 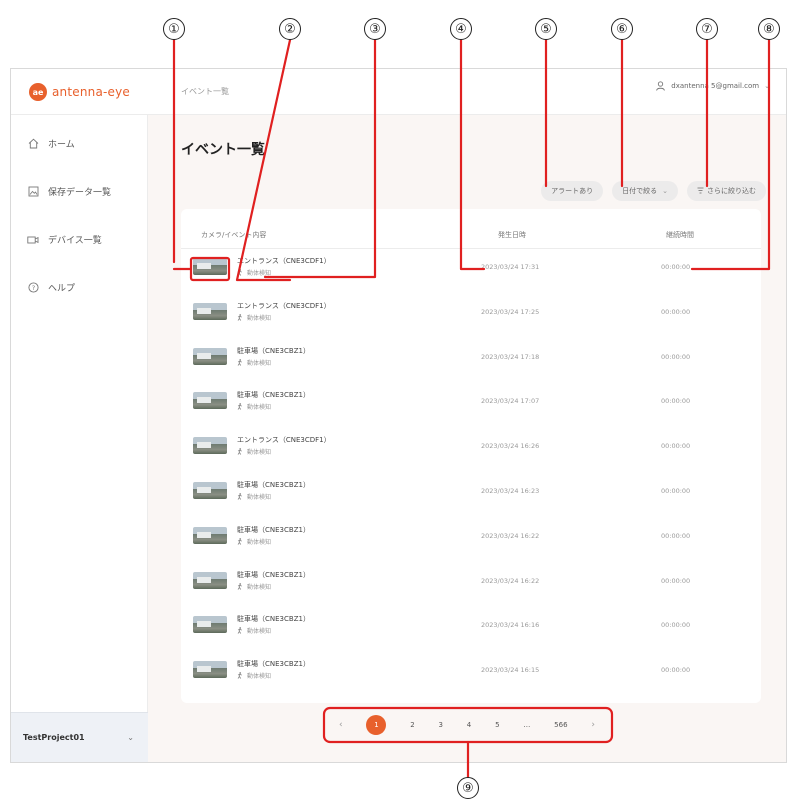 I want to click on sidebar-item-home: ホーム, so click(x=51, y=143).